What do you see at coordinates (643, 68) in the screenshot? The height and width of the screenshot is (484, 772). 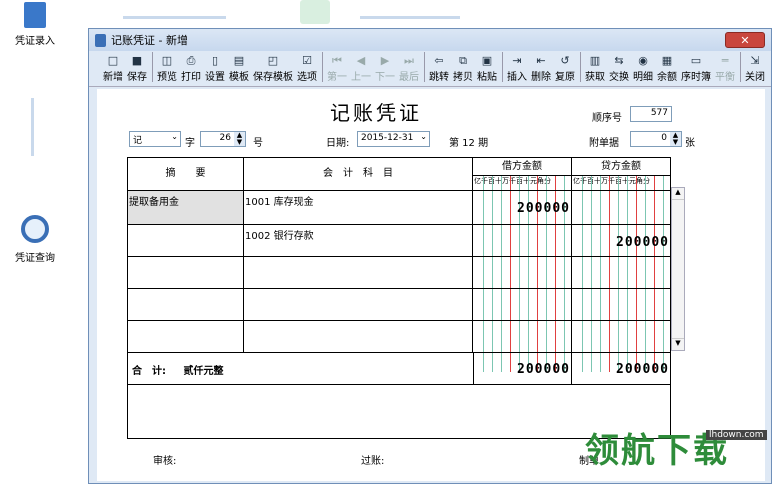 I see `detail-button: ◉ 明细` at bounding box center [643, 68].